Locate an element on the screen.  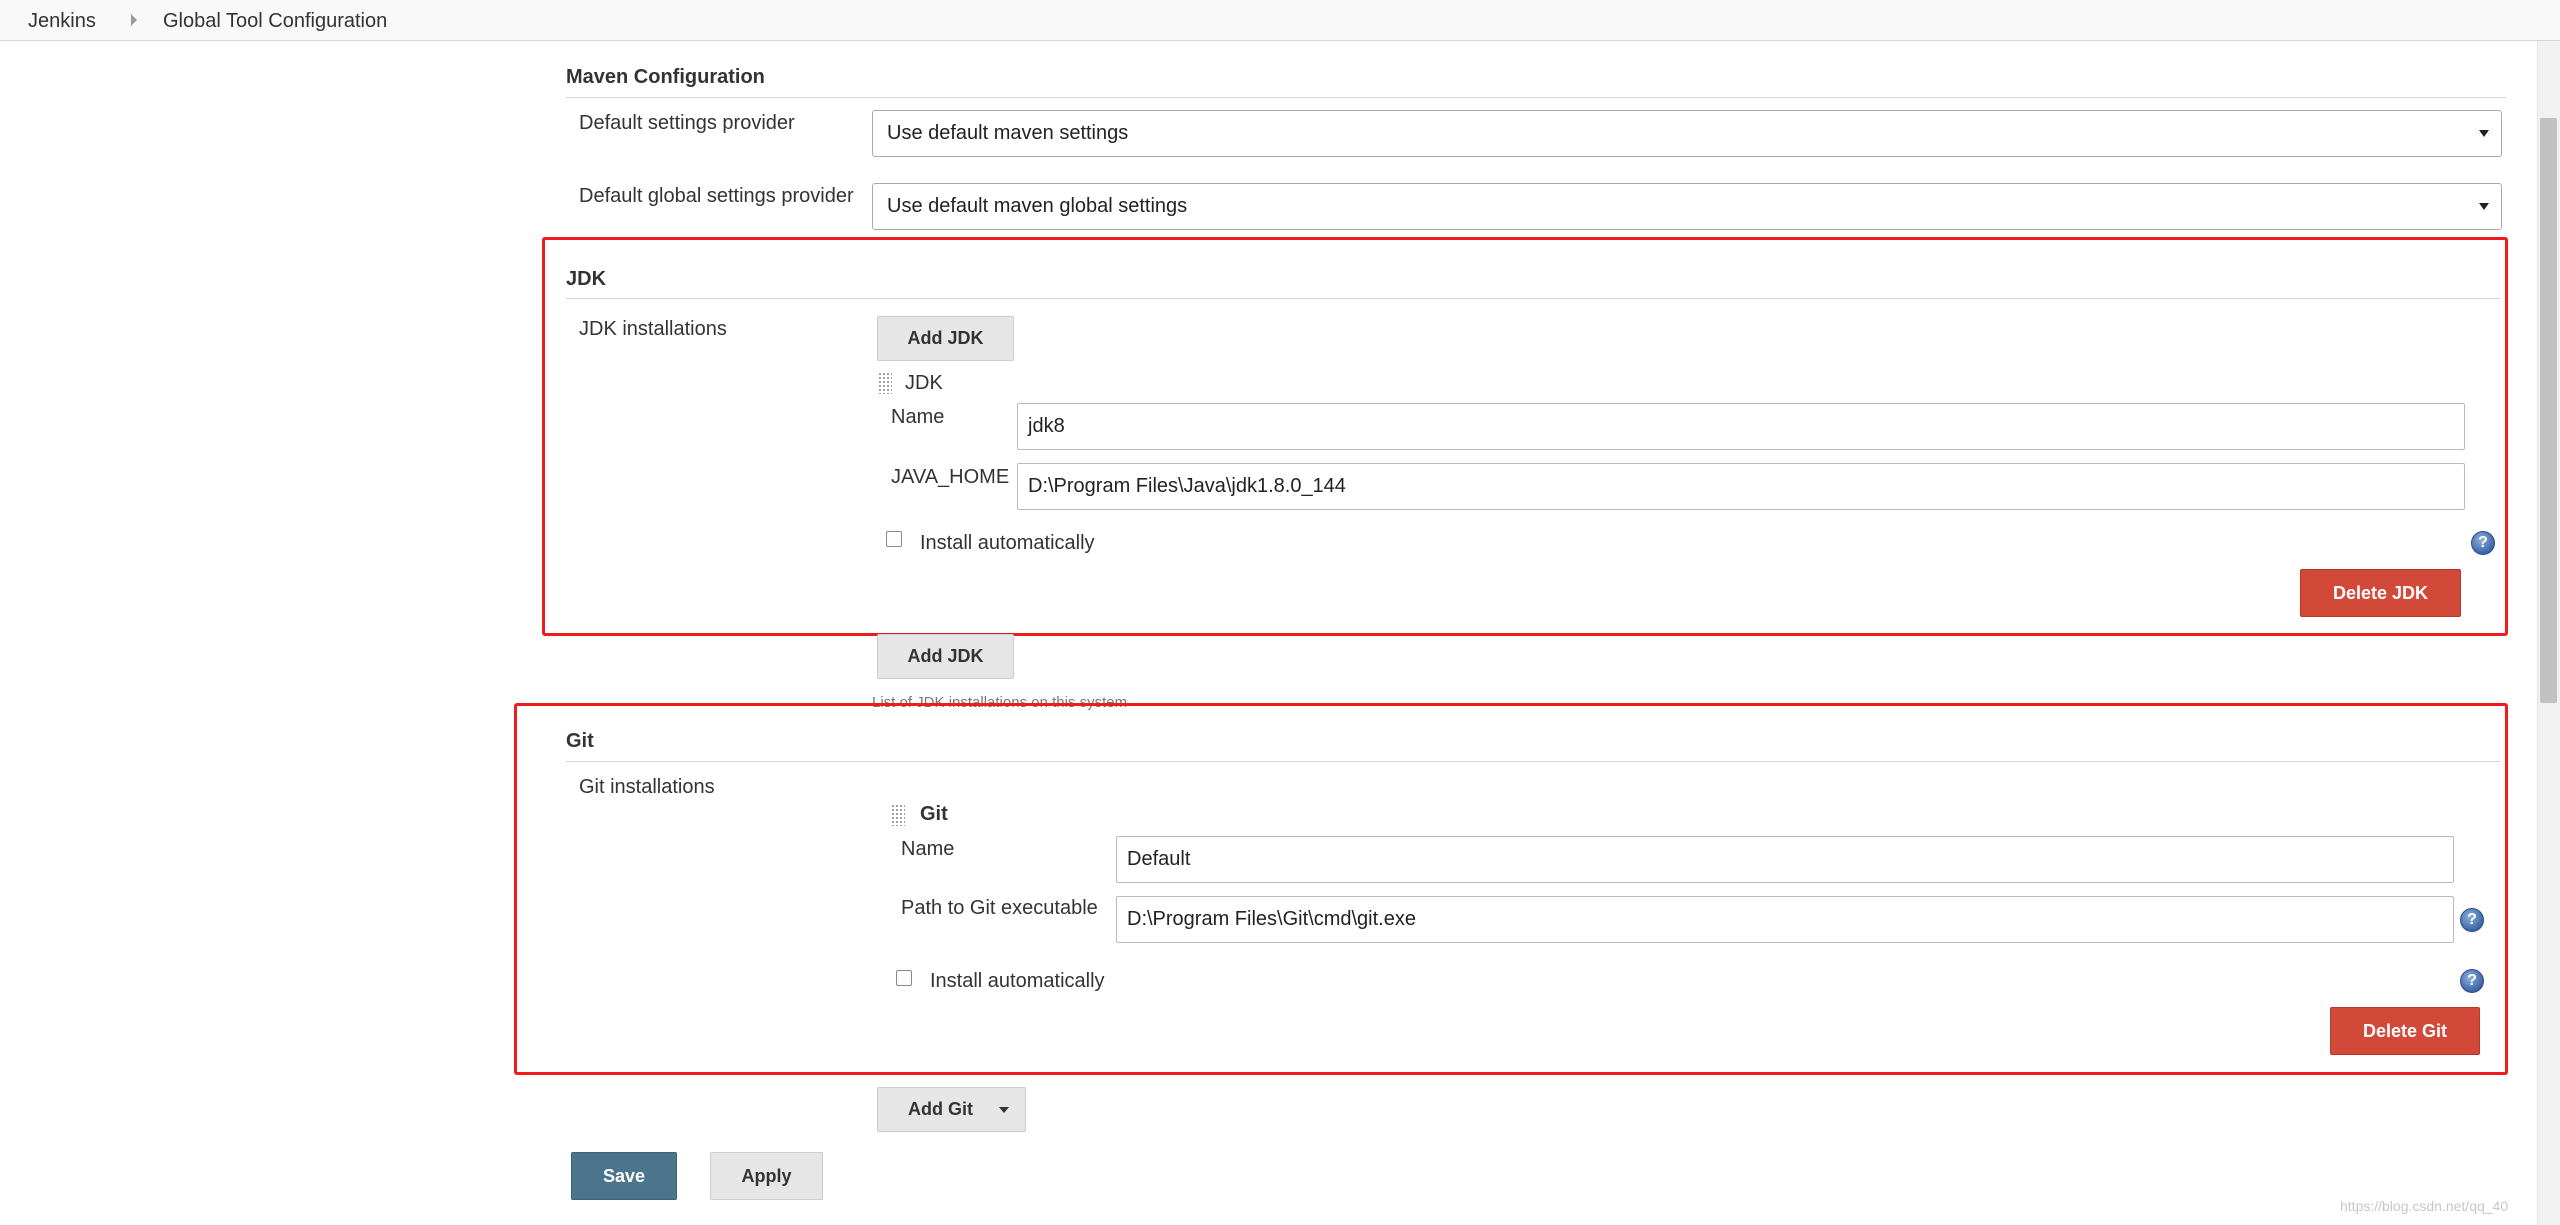
java-home-input: D:\Program Files\Java\jdk1.8.0_144 is located at coordinates (1741, 486).